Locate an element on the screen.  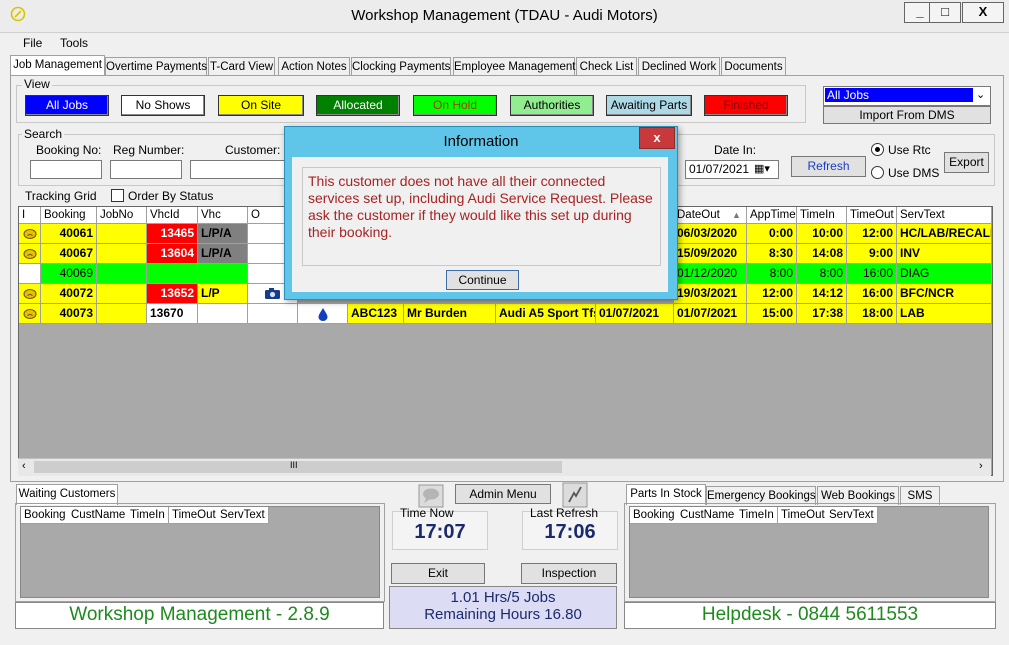
col-header-servtext: ServText is located at coordinates (944, 215).